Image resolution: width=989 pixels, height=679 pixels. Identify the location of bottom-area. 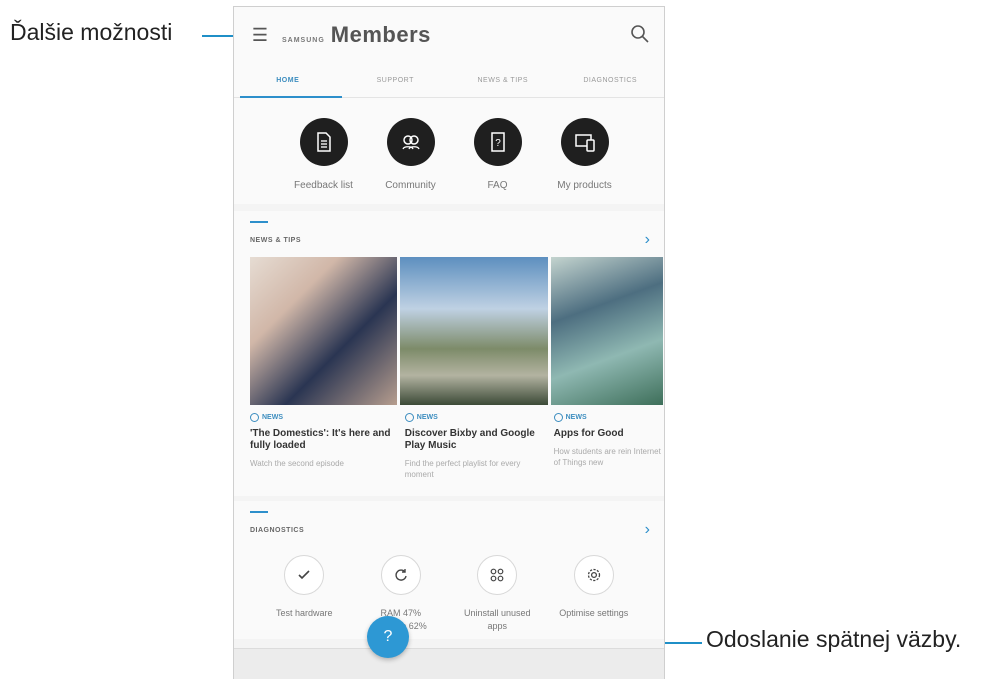
(449, 663).